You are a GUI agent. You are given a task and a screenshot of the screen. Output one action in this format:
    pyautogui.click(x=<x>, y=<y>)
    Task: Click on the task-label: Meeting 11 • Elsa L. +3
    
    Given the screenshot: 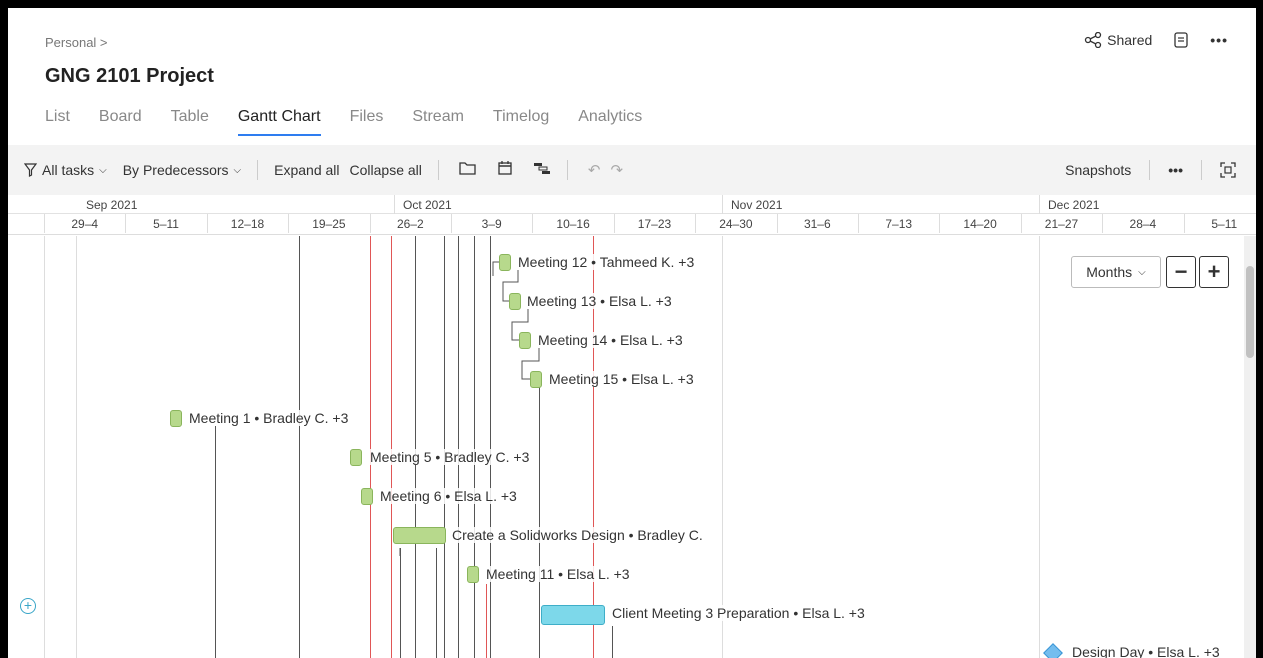 What is the action you would take?
    pyautogui.click(x=558, y=574)
    